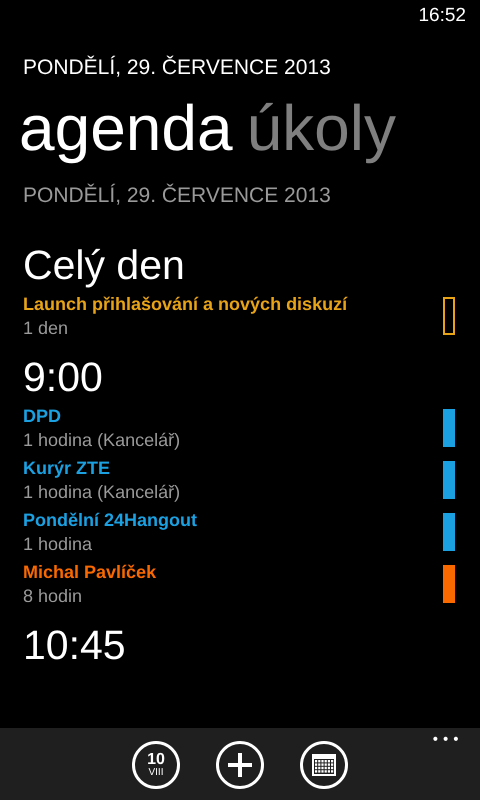 The image size is (480, 800). I want to click on time-heading: Celý den, so click(104, 265).